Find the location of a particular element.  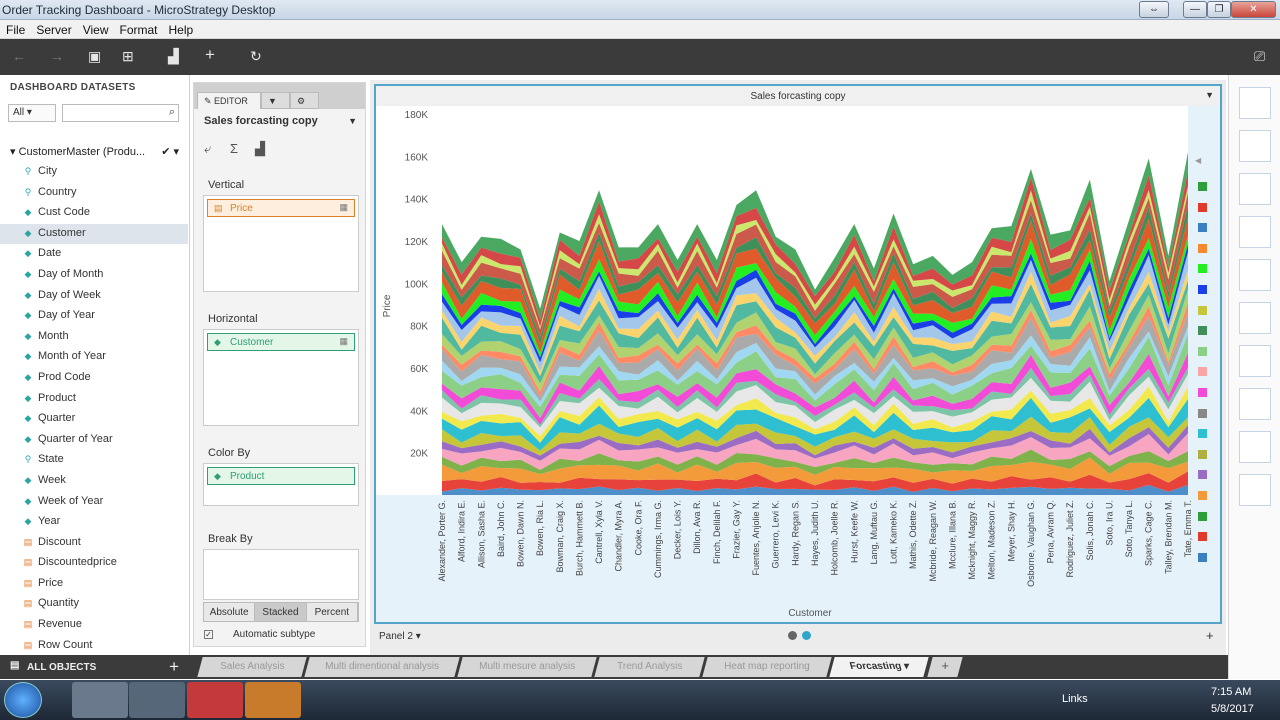

automatic-subtype-checkbox: ✓ Automatic subtype is located at coordinates (259, 634).